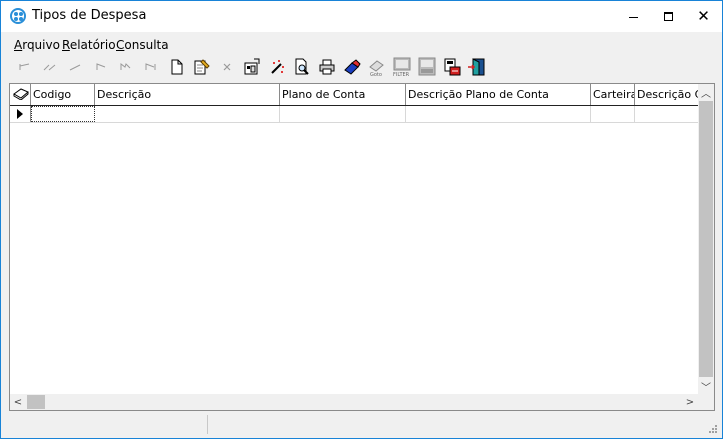 This screenshot has height=439, width=723. I want to click on svg-text: Goto, so click(376, 74).